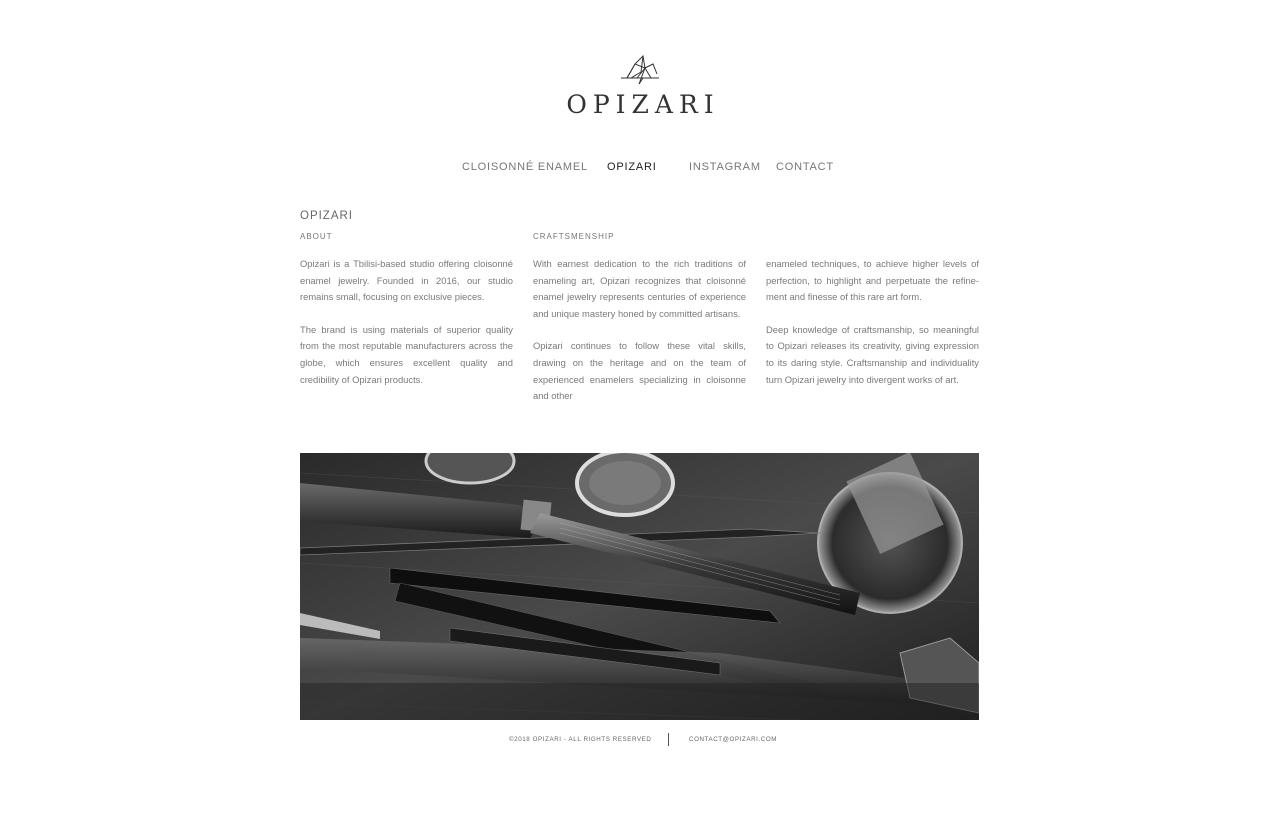  What do you see at coordinates (643, 104) in the screenshot?
I see `brand-wordmark: OPIZARI` at bounding box center [643, 104].